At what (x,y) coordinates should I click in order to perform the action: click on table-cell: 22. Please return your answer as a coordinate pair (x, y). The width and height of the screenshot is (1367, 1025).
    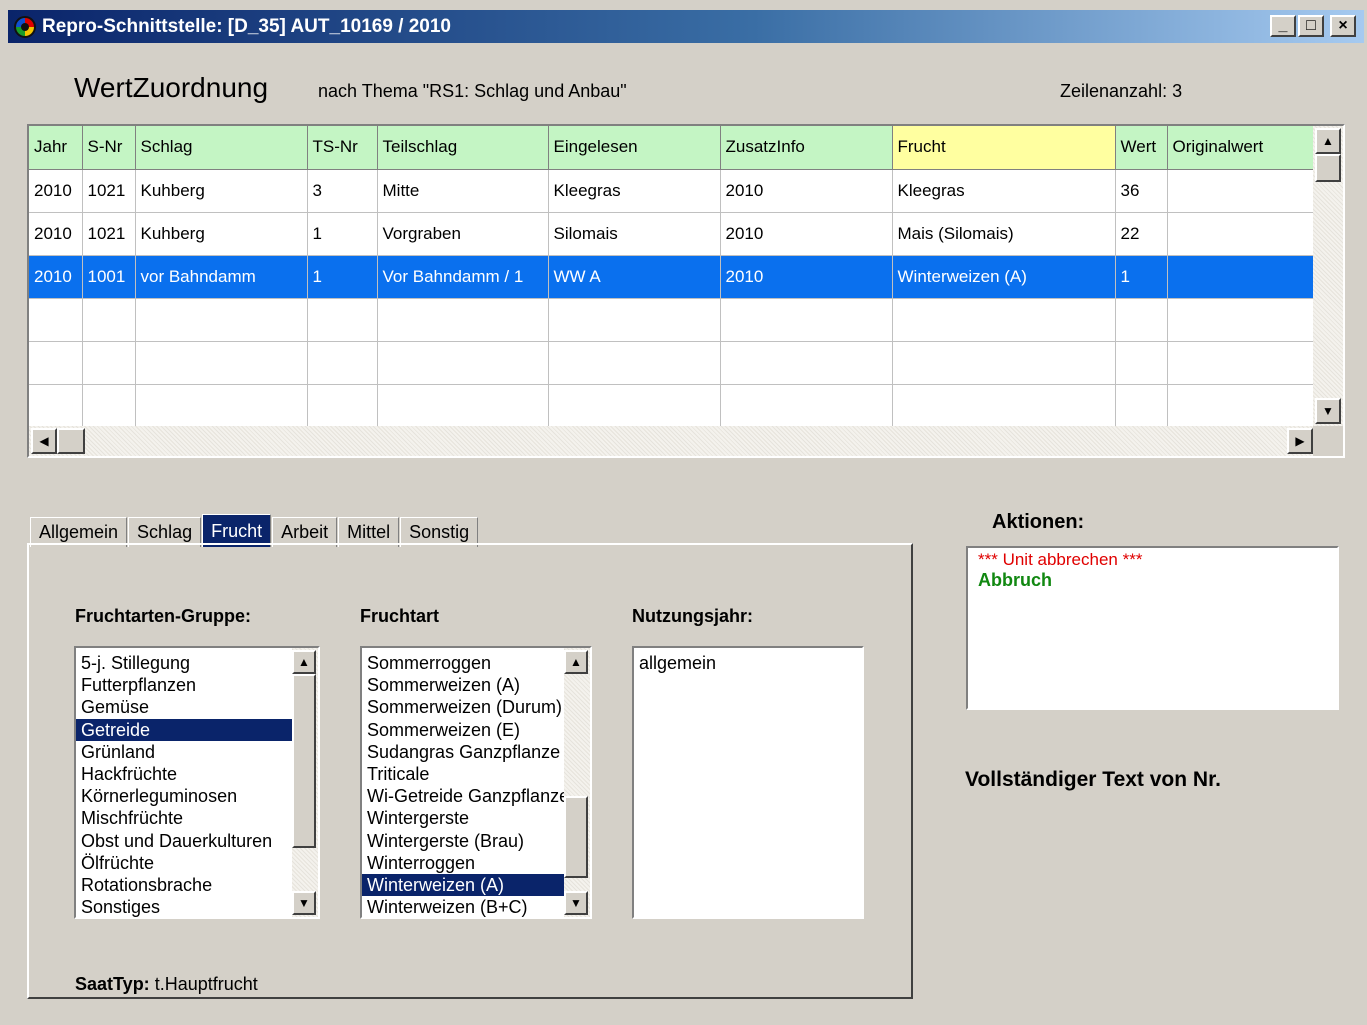
    Looking at the image, I should click on (1141, 234).